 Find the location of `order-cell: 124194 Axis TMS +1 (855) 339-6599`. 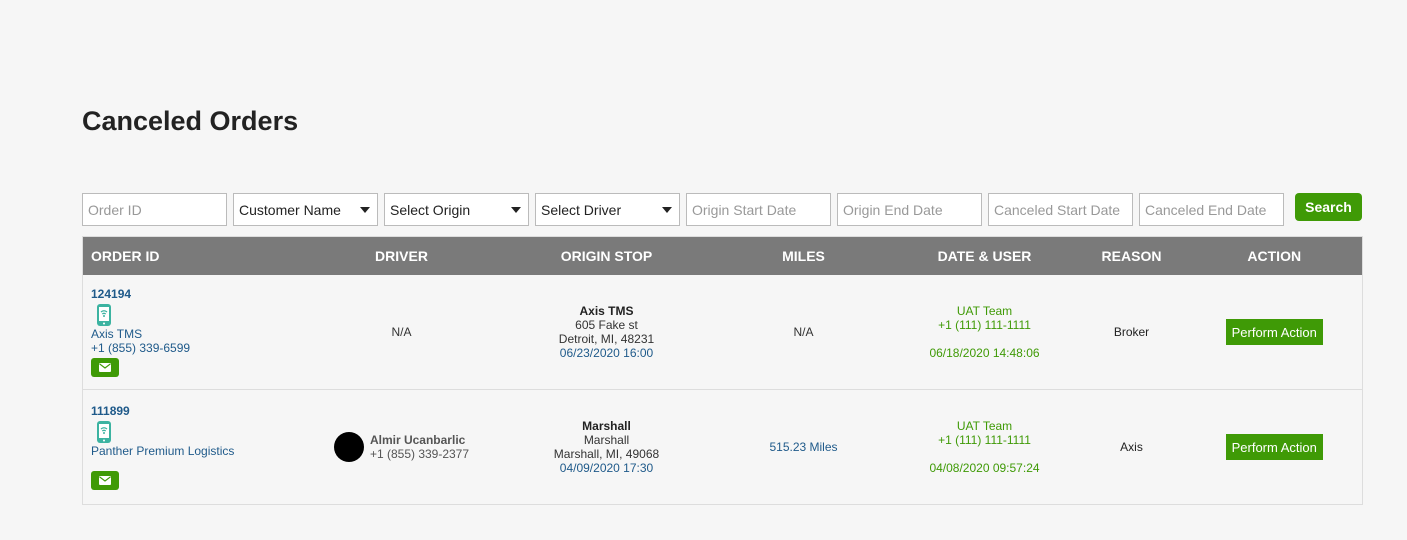

order-cell: 124194 Axis TMS +1 (855) 339-6599 is located at coordinates (193, 332).